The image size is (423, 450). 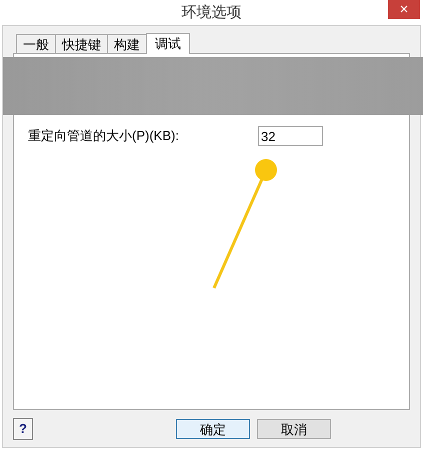 What do you see at coordinates (290, 136) in the screenshot?
I see `input-field: 32` at bounding box center [290, 136].